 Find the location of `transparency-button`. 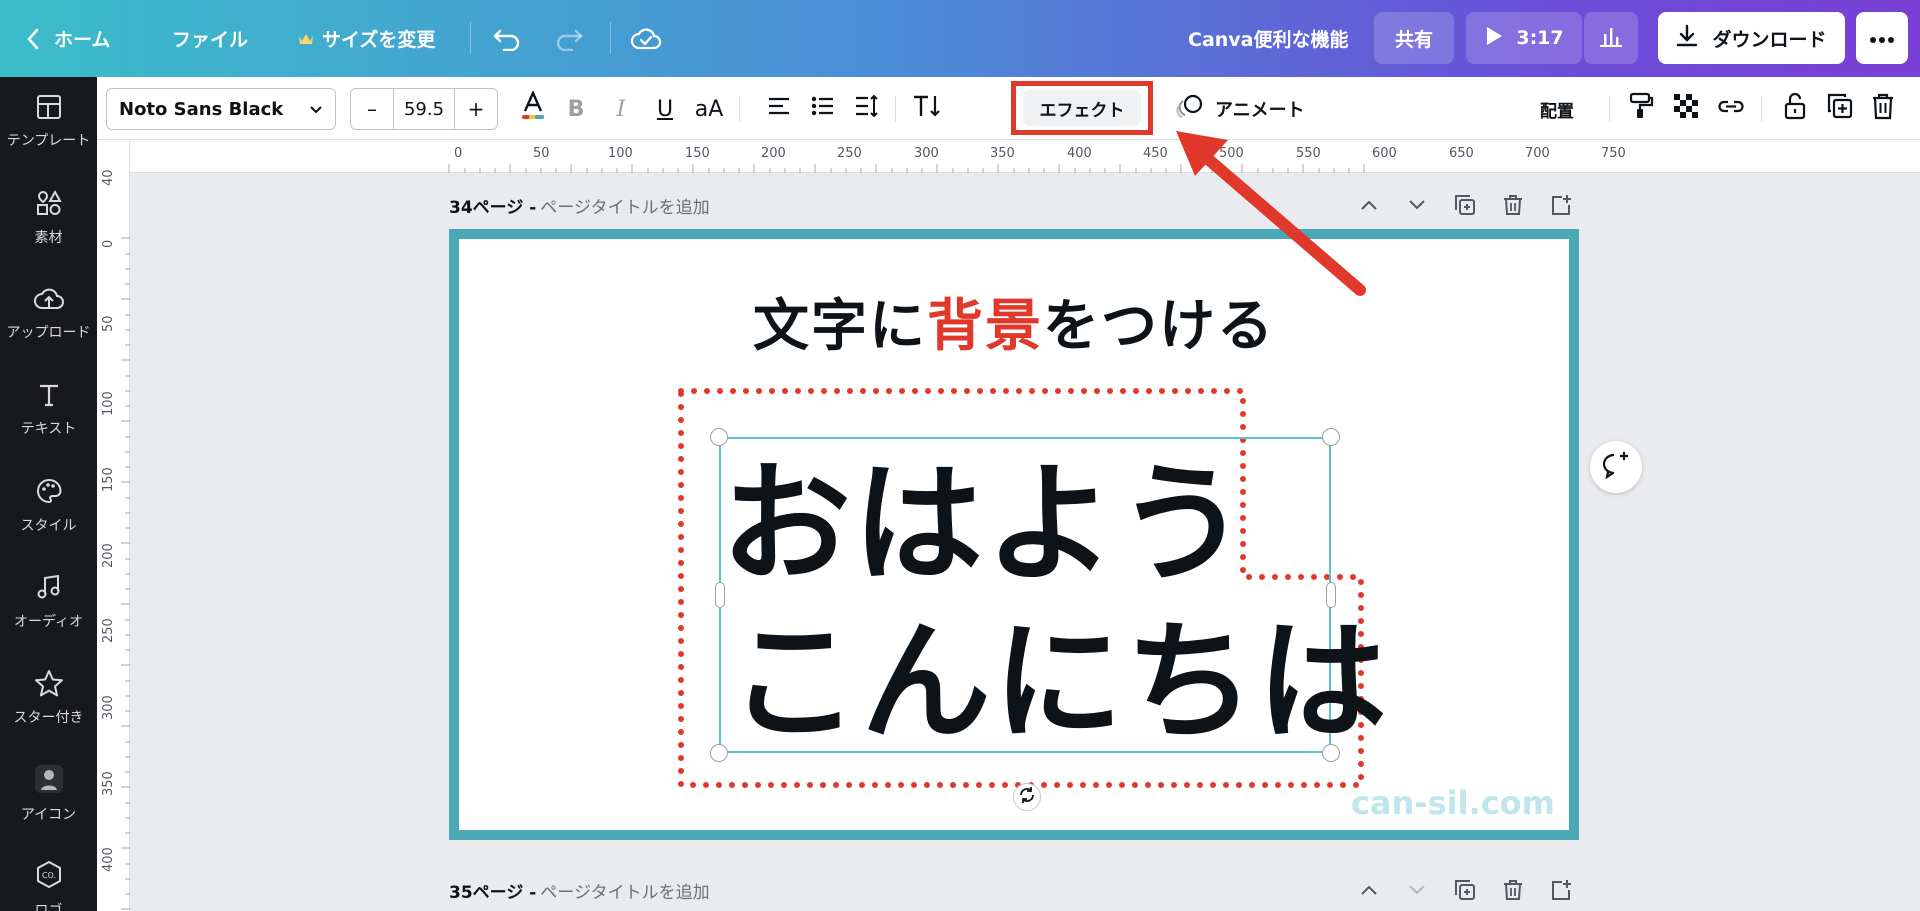

transparency-button is located at coordinates (1686, 109).